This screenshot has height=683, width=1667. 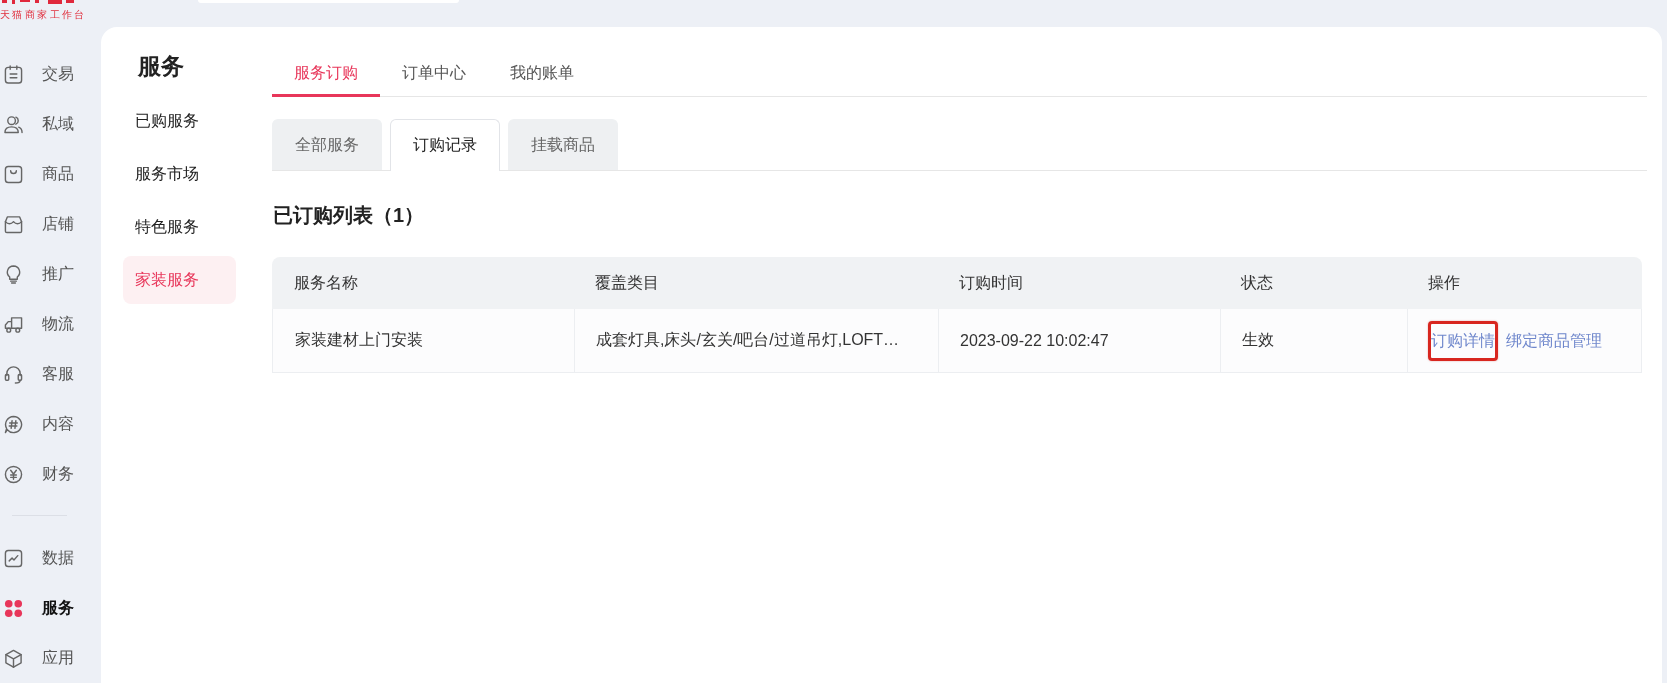 I want to click on tab: 全部服务, so click(x=327, y=144).